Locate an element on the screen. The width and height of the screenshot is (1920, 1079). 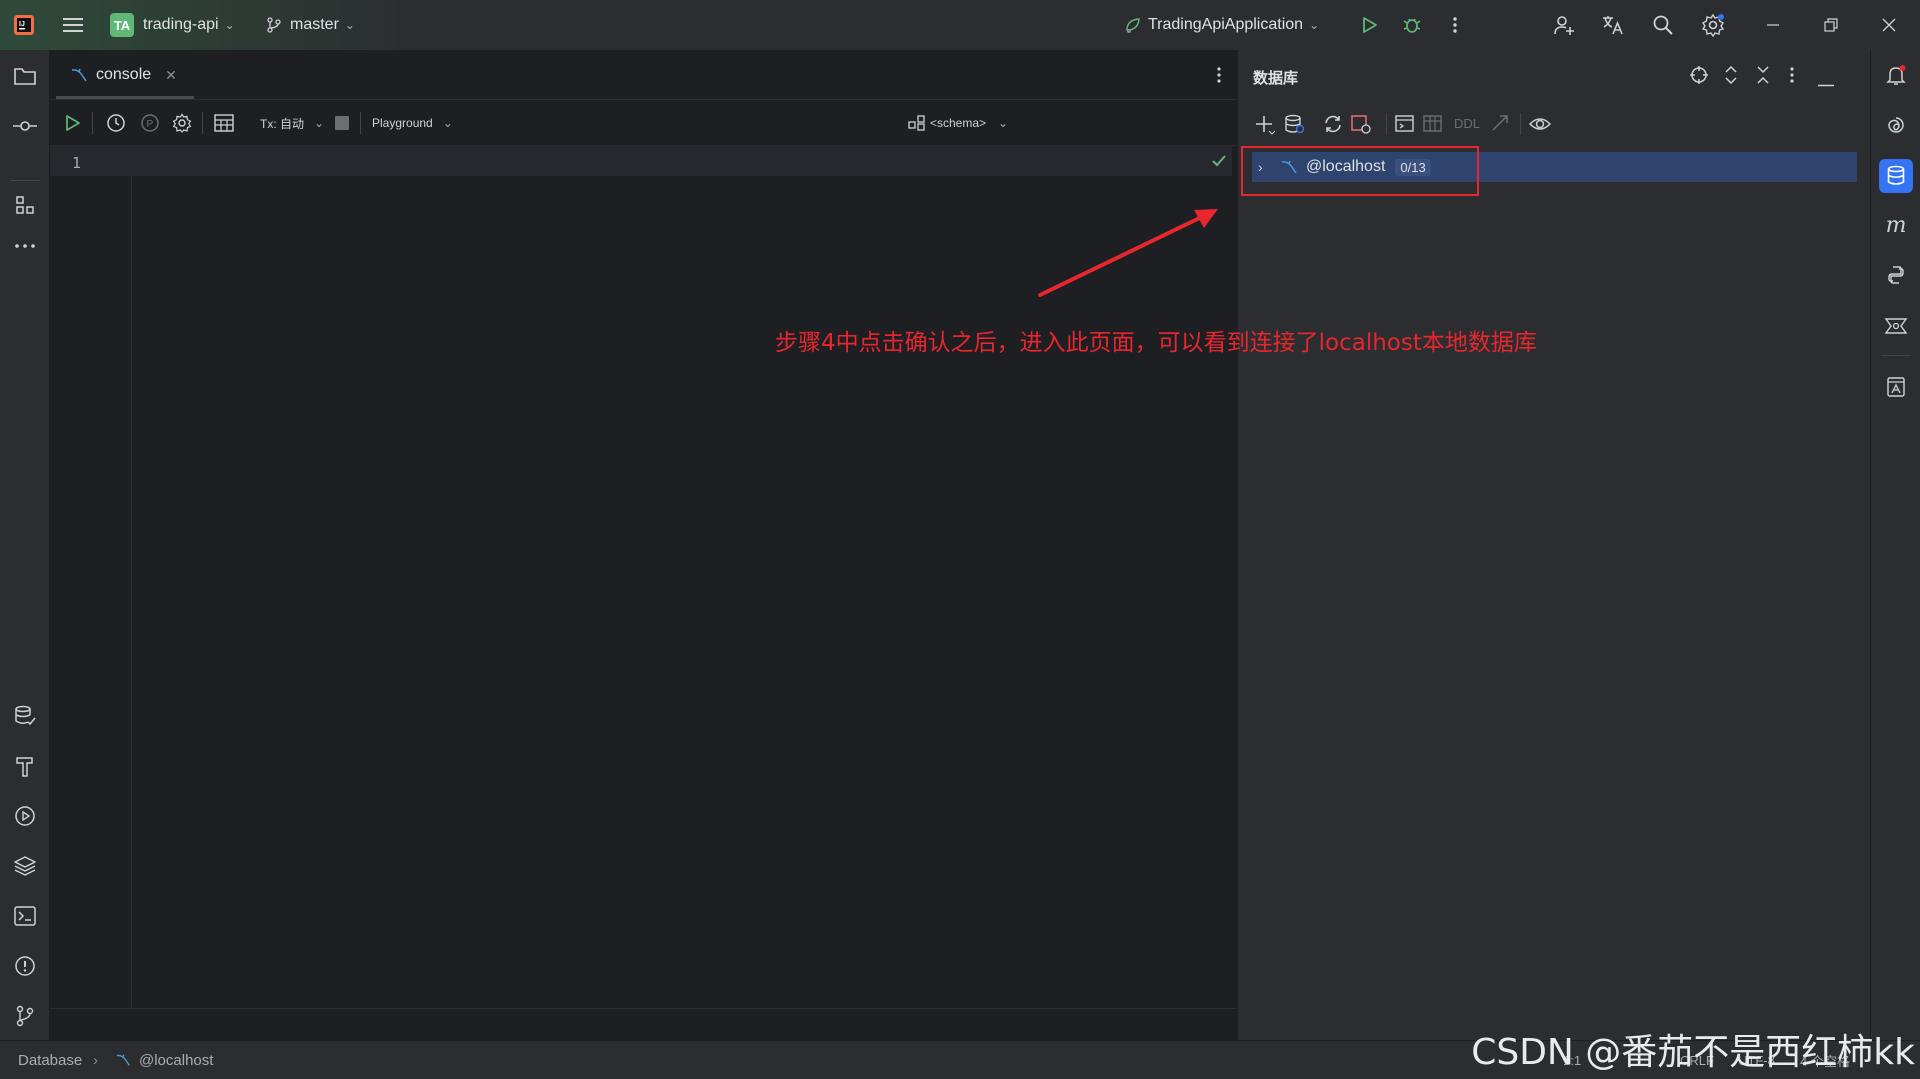
table-view-icon is located at coordinates (224, 123).